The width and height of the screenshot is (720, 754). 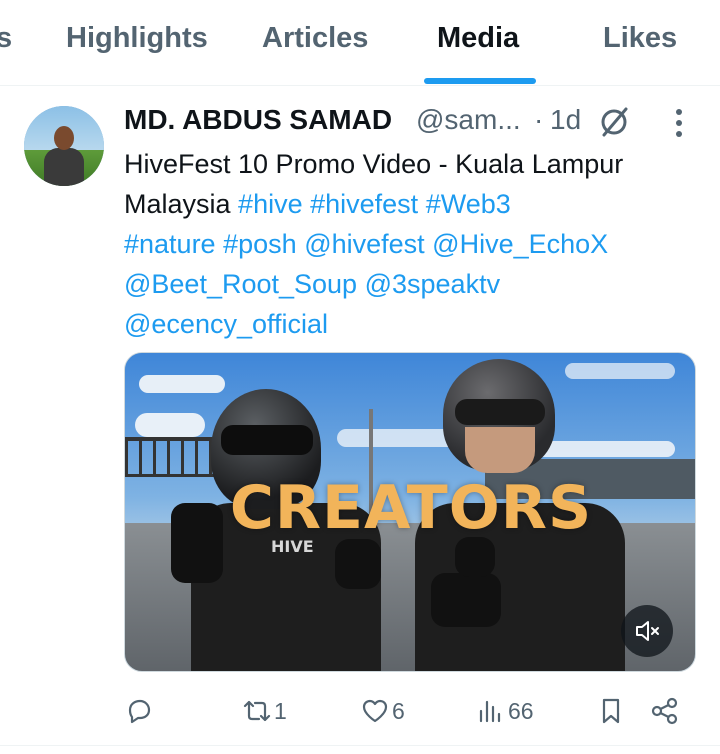 What do you see at coordinates (226, 324) in the screenshot?
I see `mention-link: @ecency_official` at bounding box center [226, 324].